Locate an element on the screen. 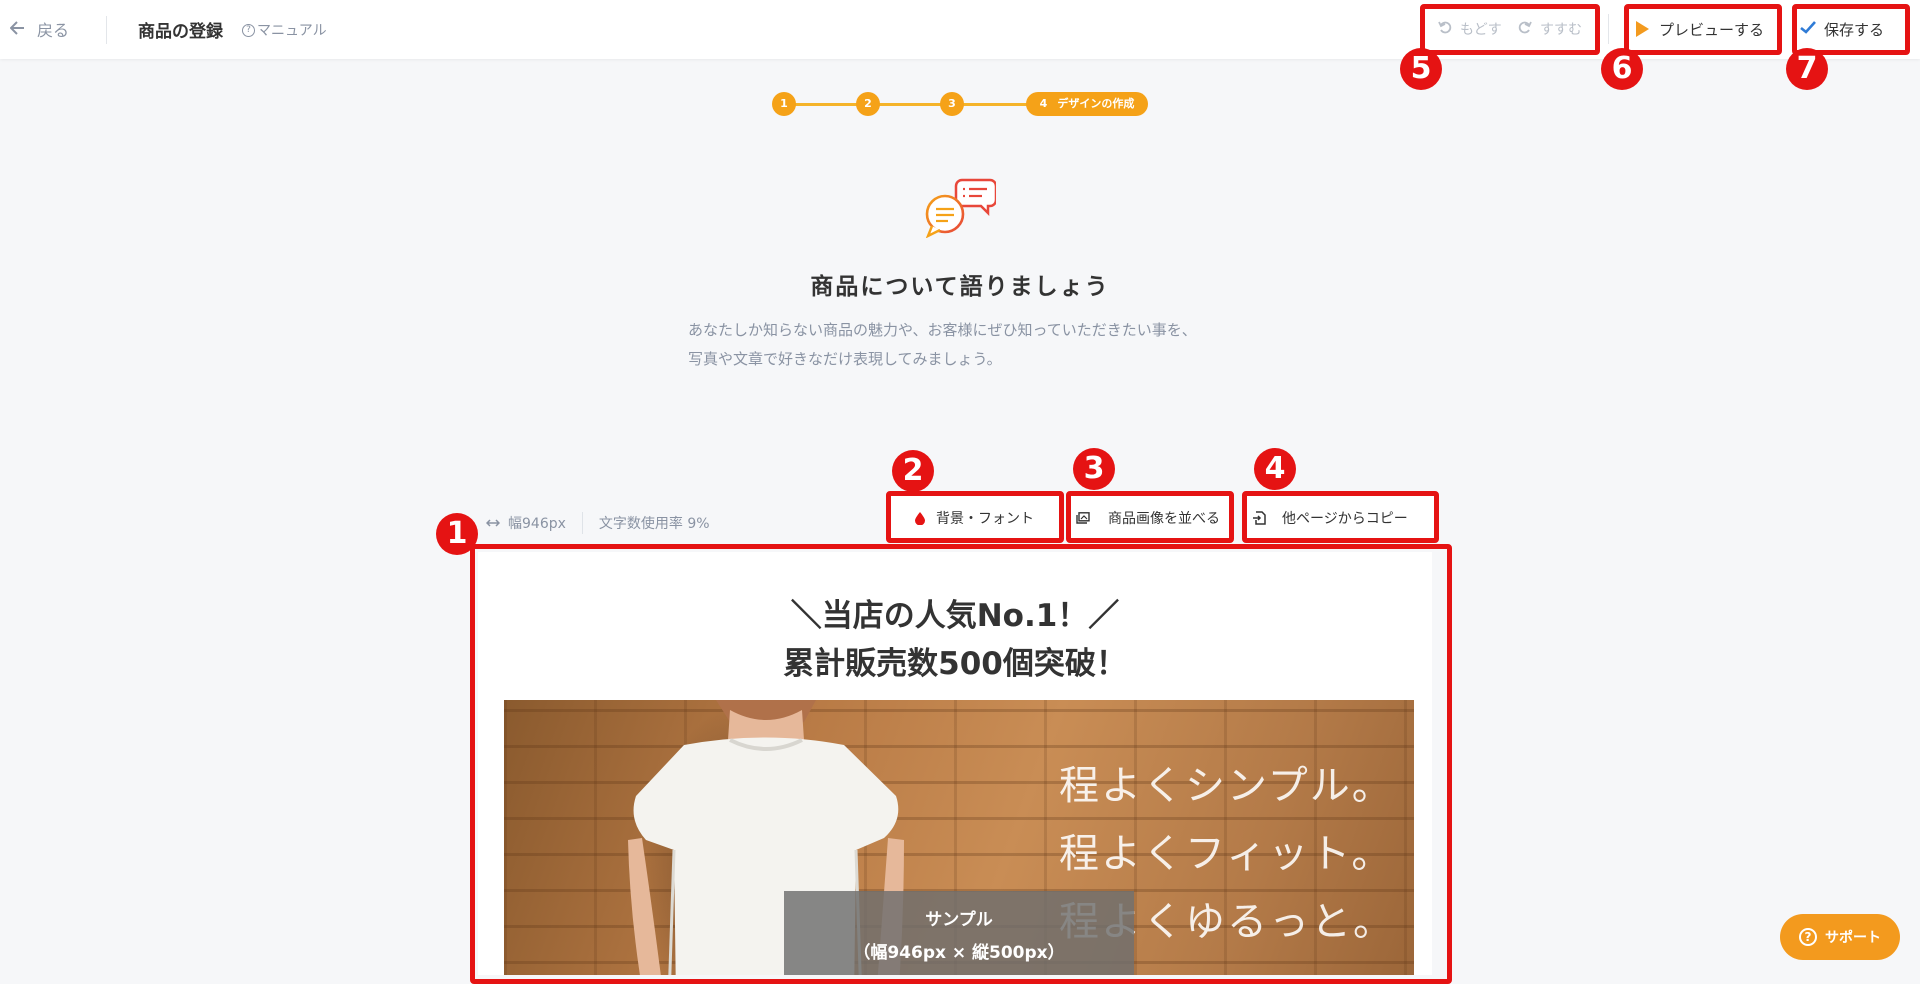 Image resolution: width=1920 pixels, height=984 pixels. canvas-info: 幅946px 文字数使用率 9% is located at coordinates (597, 523).